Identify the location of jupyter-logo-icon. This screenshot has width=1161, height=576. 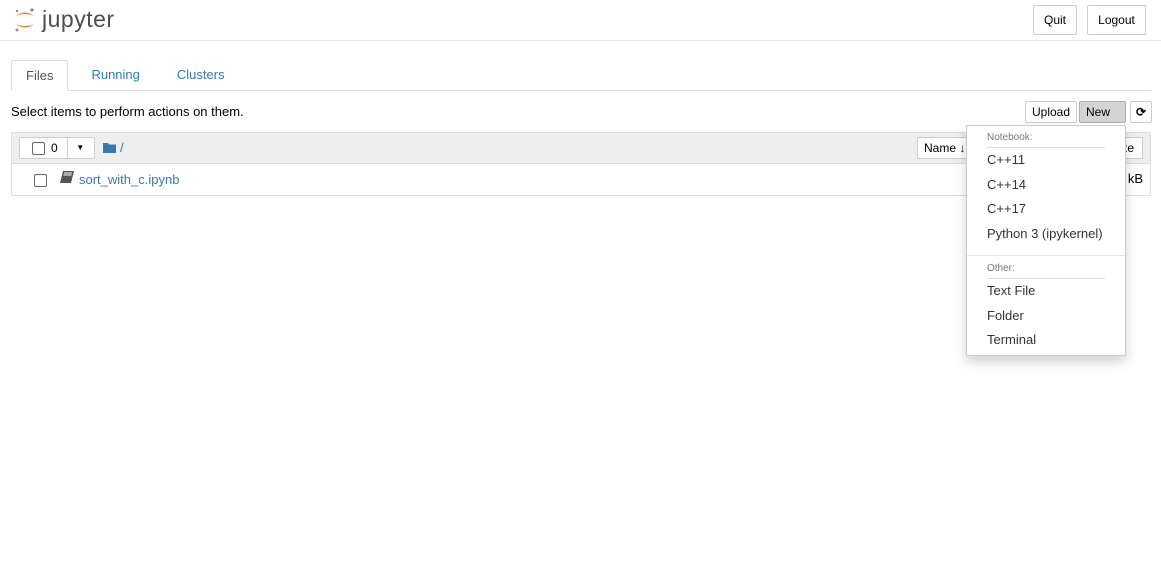
(24, 19).